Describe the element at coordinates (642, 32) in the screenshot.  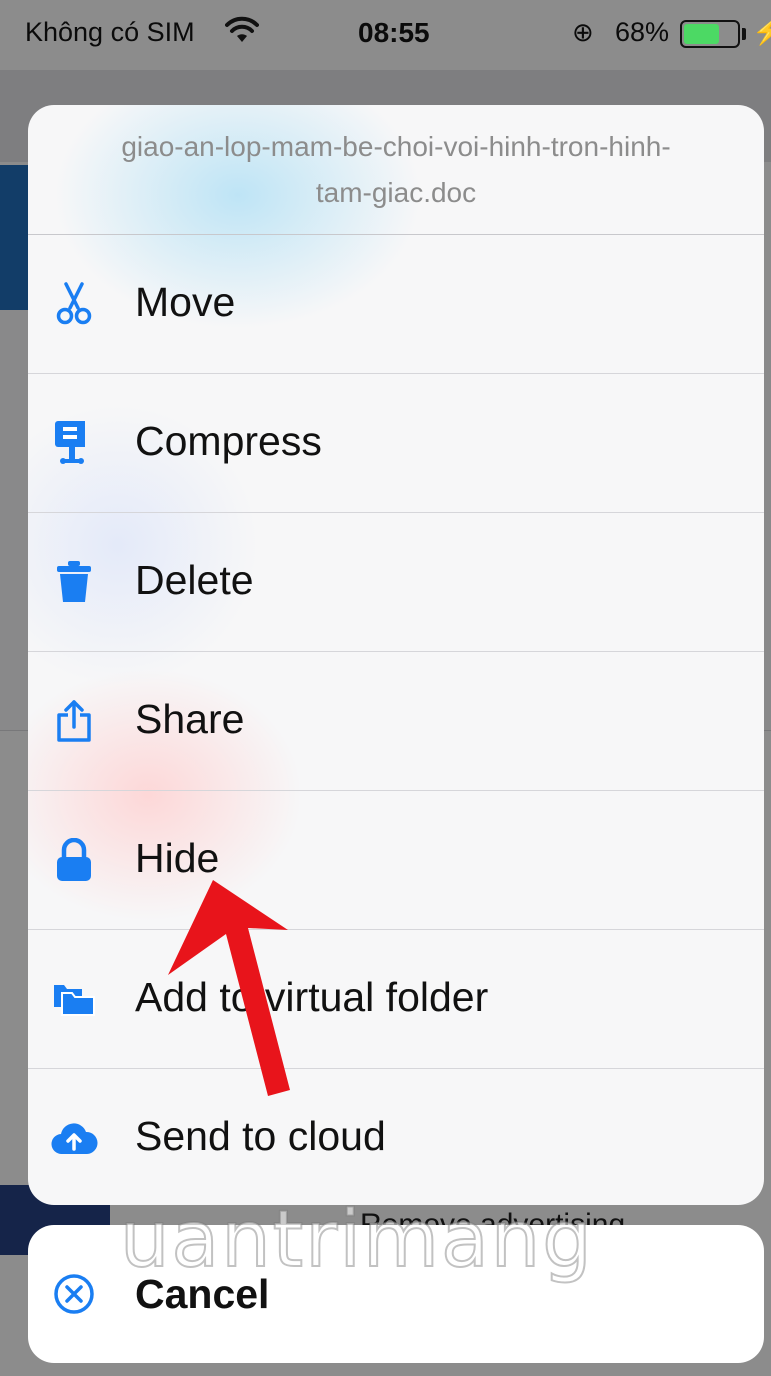
I see `battery-percent: 68%` at that location.